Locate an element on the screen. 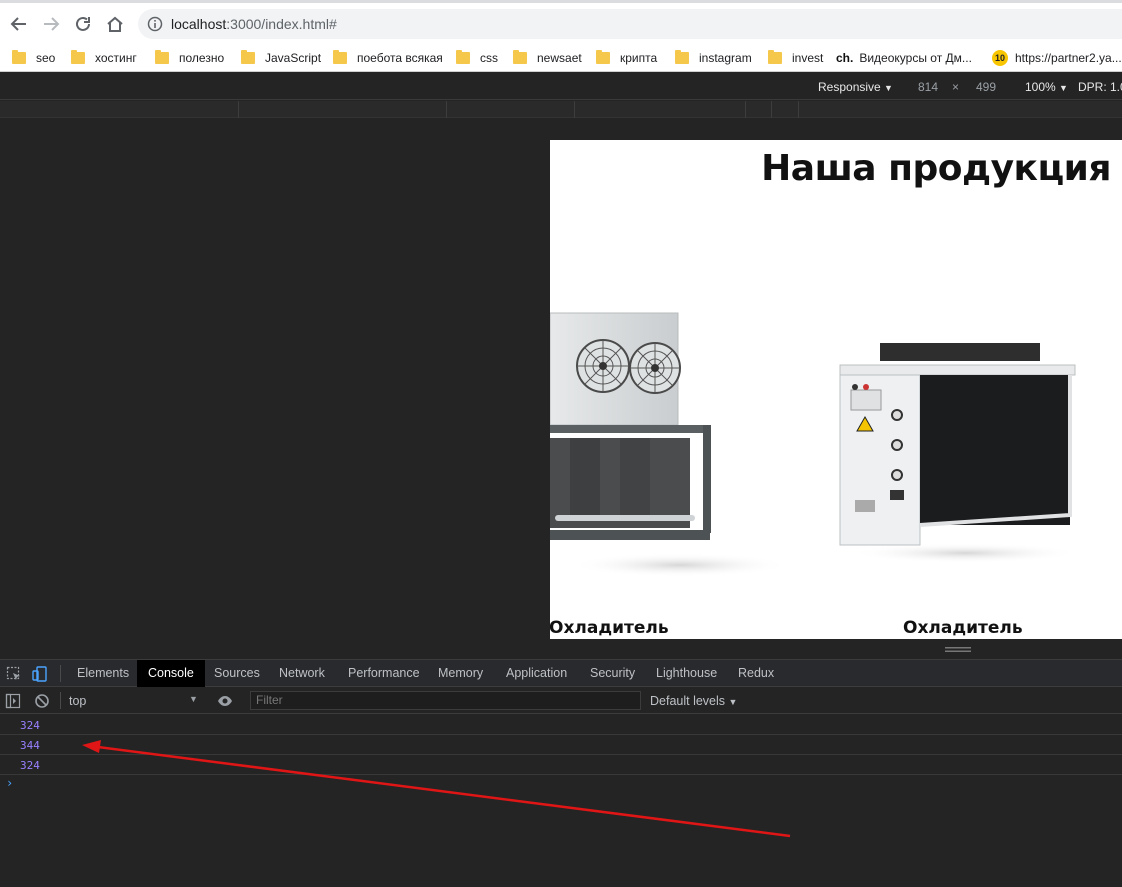 This screenshot has height=887, width=1122. ch-favicon: ch. is located at coordinates (845, 58).